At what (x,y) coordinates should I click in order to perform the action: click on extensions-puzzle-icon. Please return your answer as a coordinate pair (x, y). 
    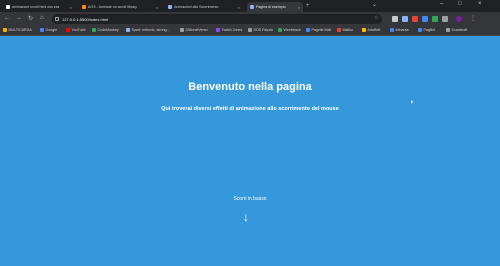
    Looking at the image, I should click on (445, 19).